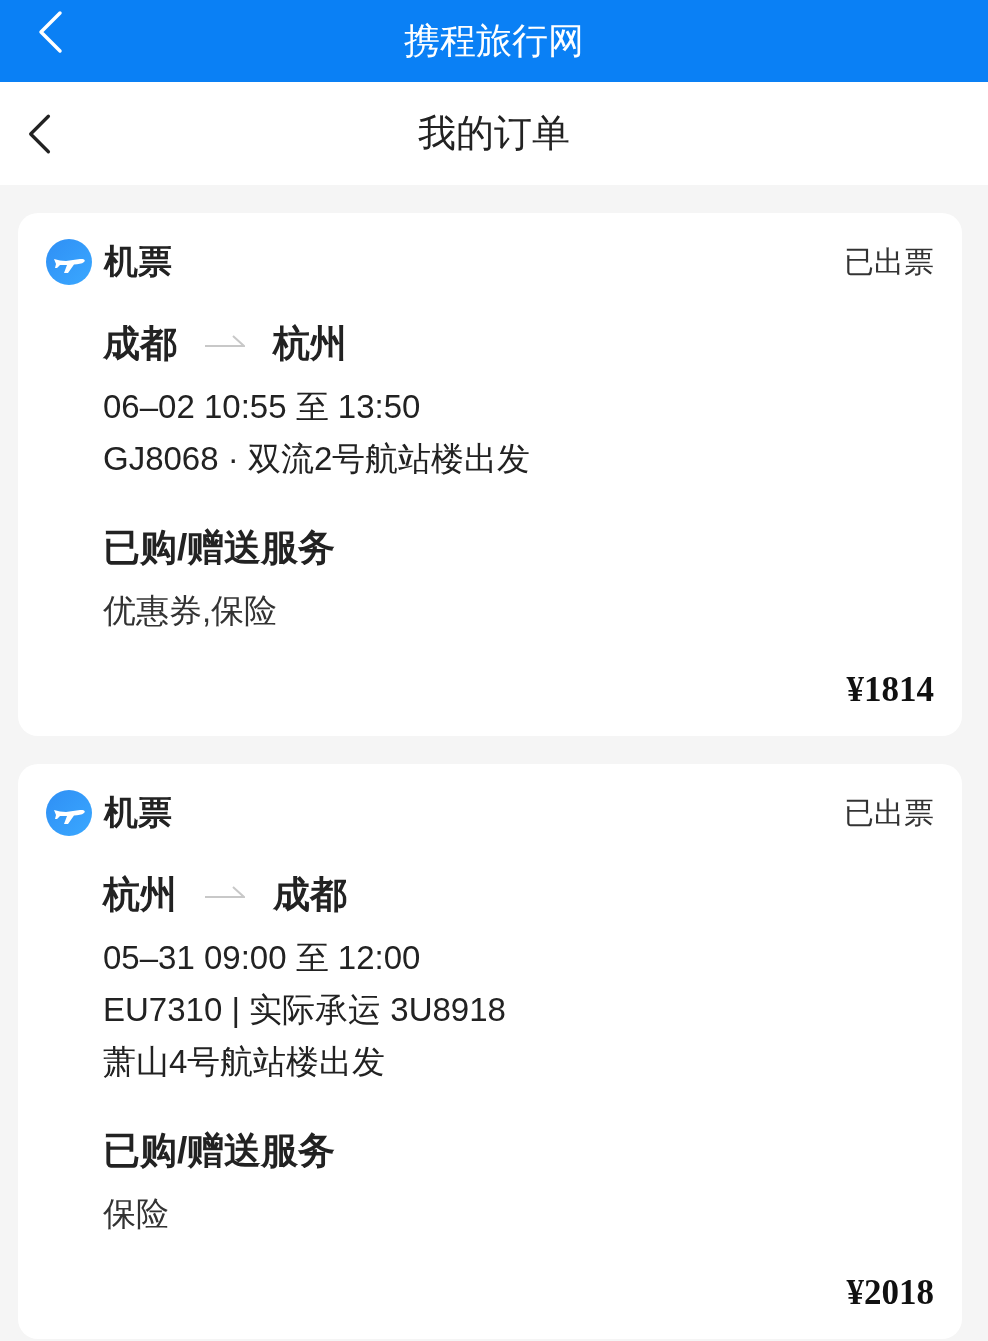 The width and height of the screenshot is (988, 1341). Describe the element at coordinates (262, 958) in the screenshot. I see `flight-detail: 05–31 09:00 至 12:00` at that location.